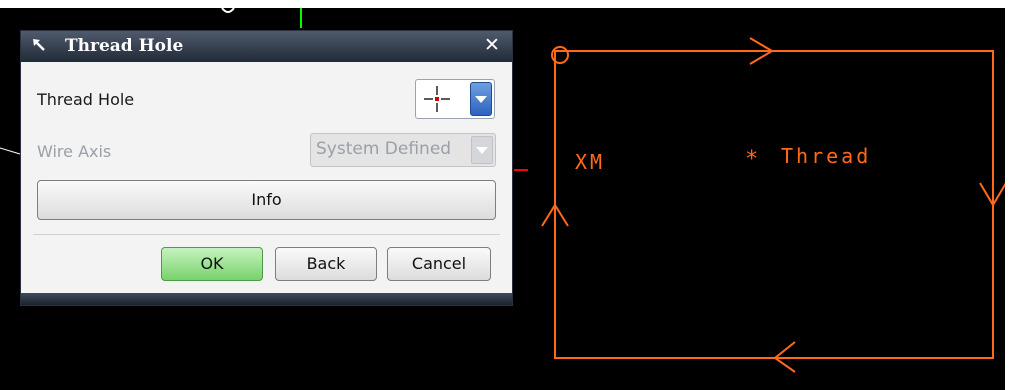 The width and height of the screenshot is (1019, 390). Describe the element at coordinates (384, 149) in the screenshot. I see `wire-axis-value: System Defined` at that location.